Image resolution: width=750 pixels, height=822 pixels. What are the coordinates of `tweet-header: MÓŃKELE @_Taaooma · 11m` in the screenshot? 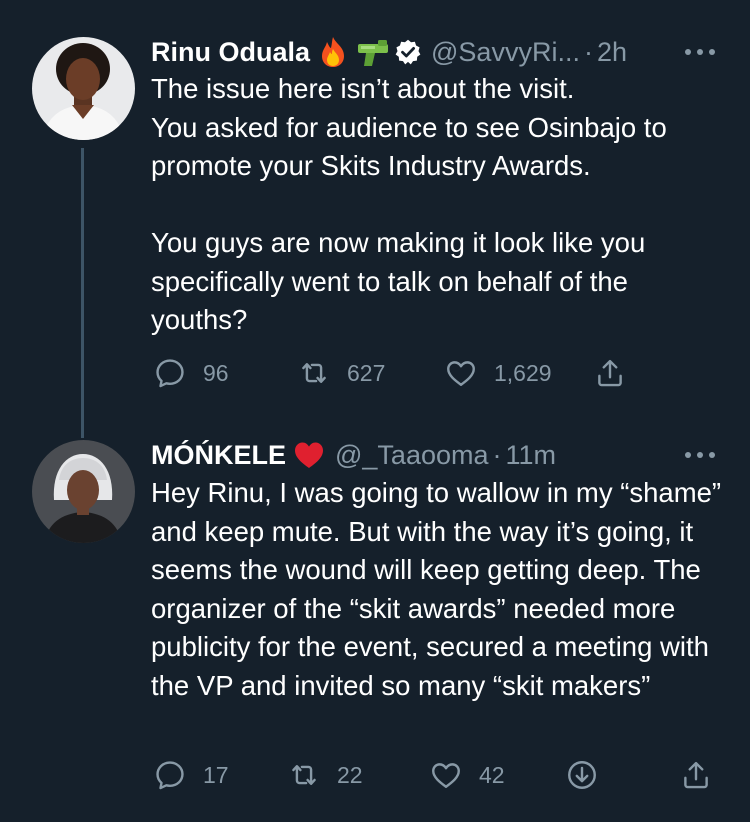 It's located at (435, 455).